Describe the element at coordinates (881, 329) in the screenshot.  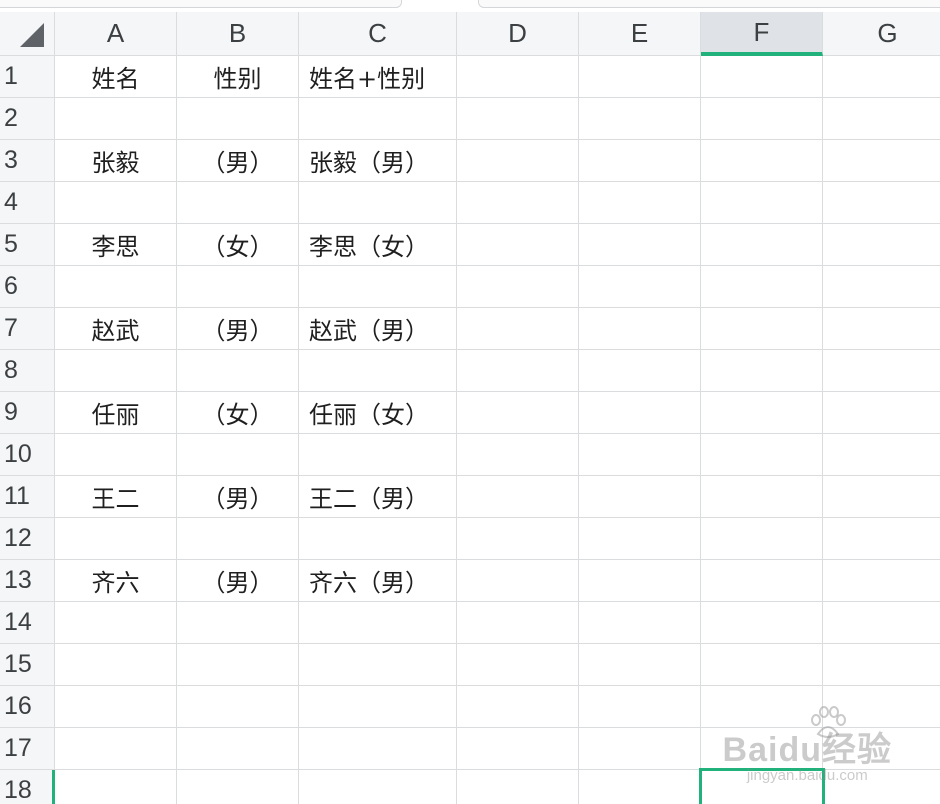
I see `cell-g7` at that location.